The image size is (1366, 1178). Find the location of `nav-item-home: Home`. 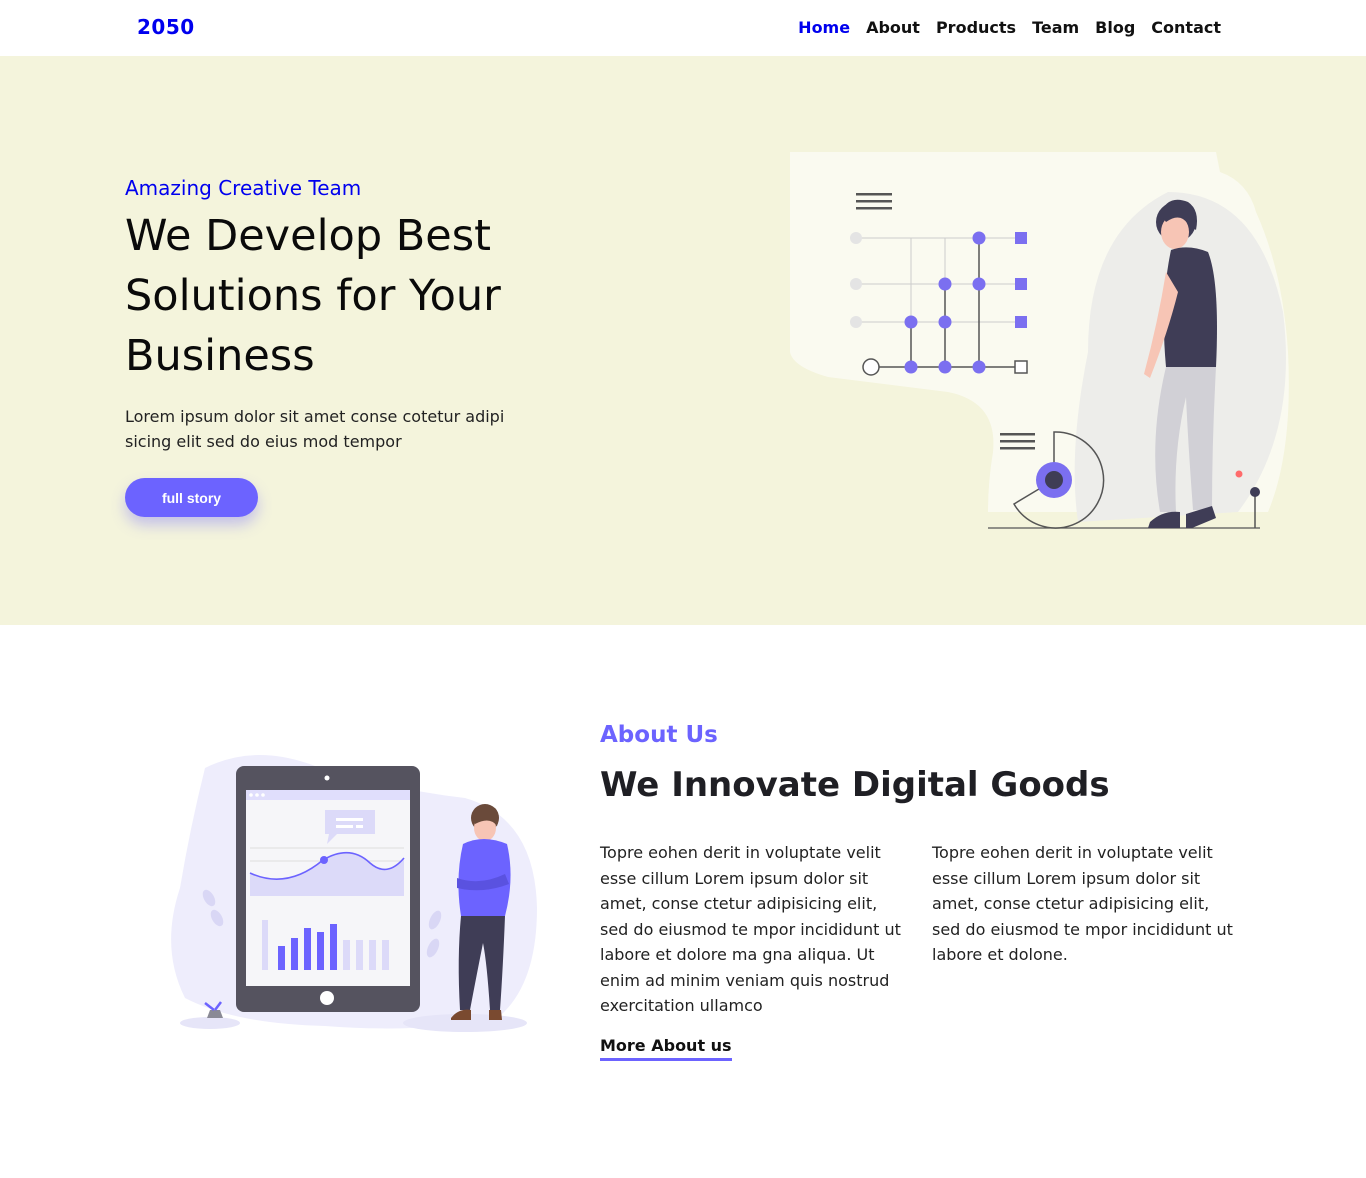

nav-item-home: Home is located at coordinates (824, 27).